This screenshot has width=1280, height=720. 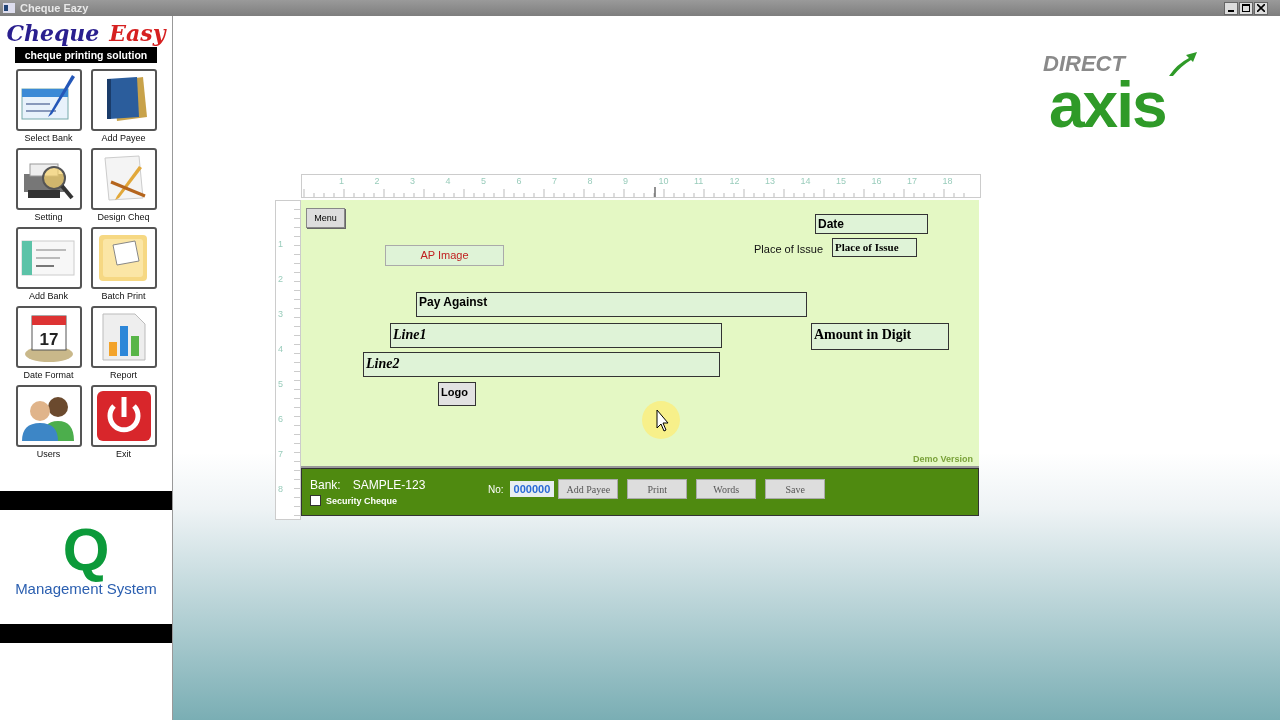 I want to click on brand-logo-top: DIRECT, so click(x=1084, y=64).